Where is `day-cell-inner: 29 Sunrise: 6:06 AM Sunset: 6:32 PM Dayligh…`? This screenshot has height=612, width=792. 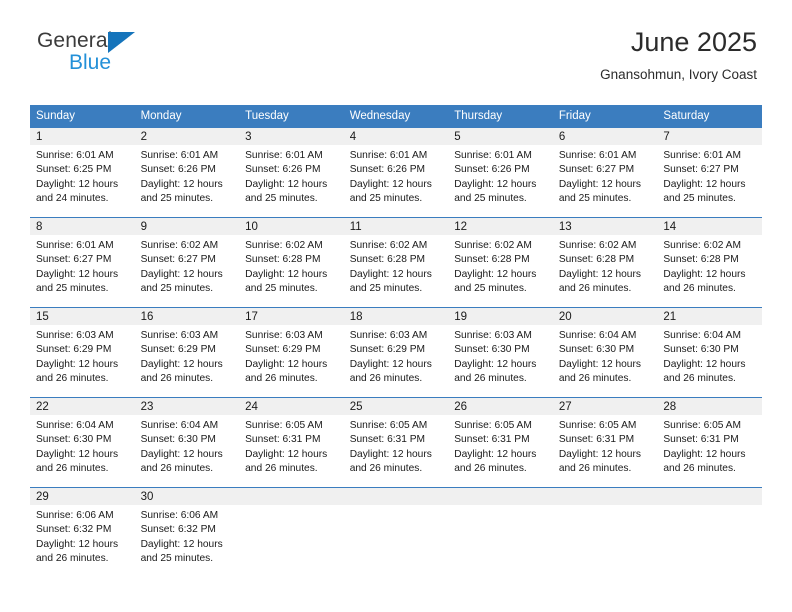
day-cell-inner: 29 Sunrise: 6:06 AM Sunset: 6:32 PM Dayligh… is located at coordinates (82, 533).